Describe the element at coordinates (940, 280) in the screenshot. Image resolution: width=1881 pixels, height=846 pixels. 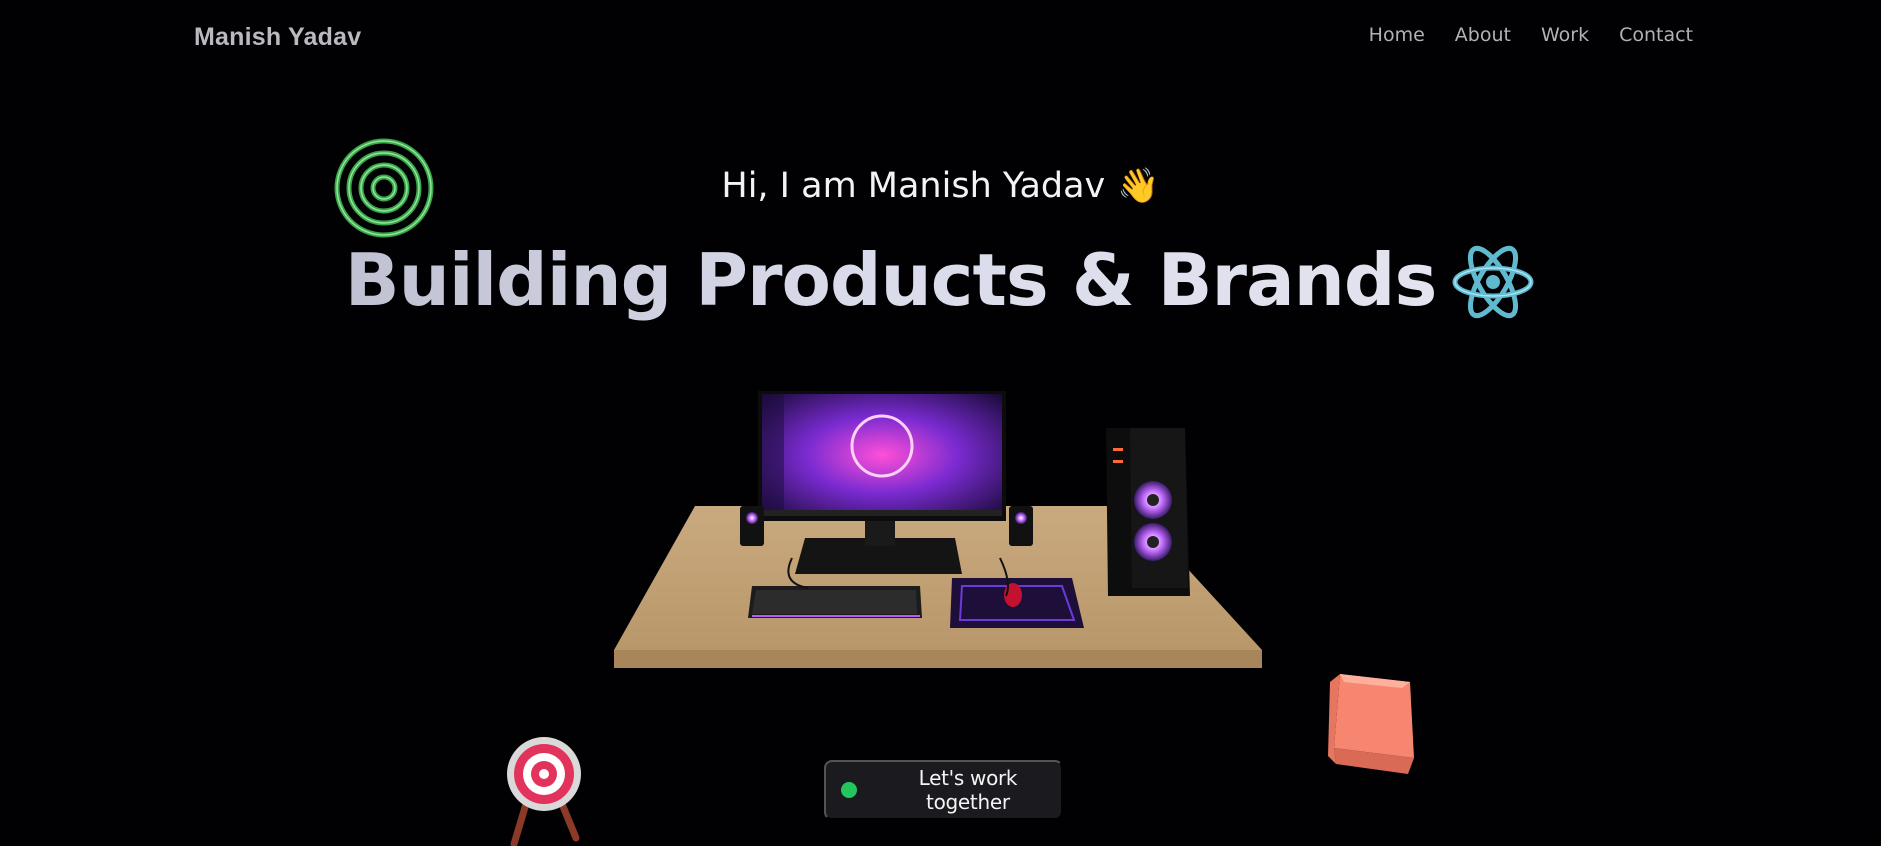
I see `hero-headline: Building Products & Brands` at that location.